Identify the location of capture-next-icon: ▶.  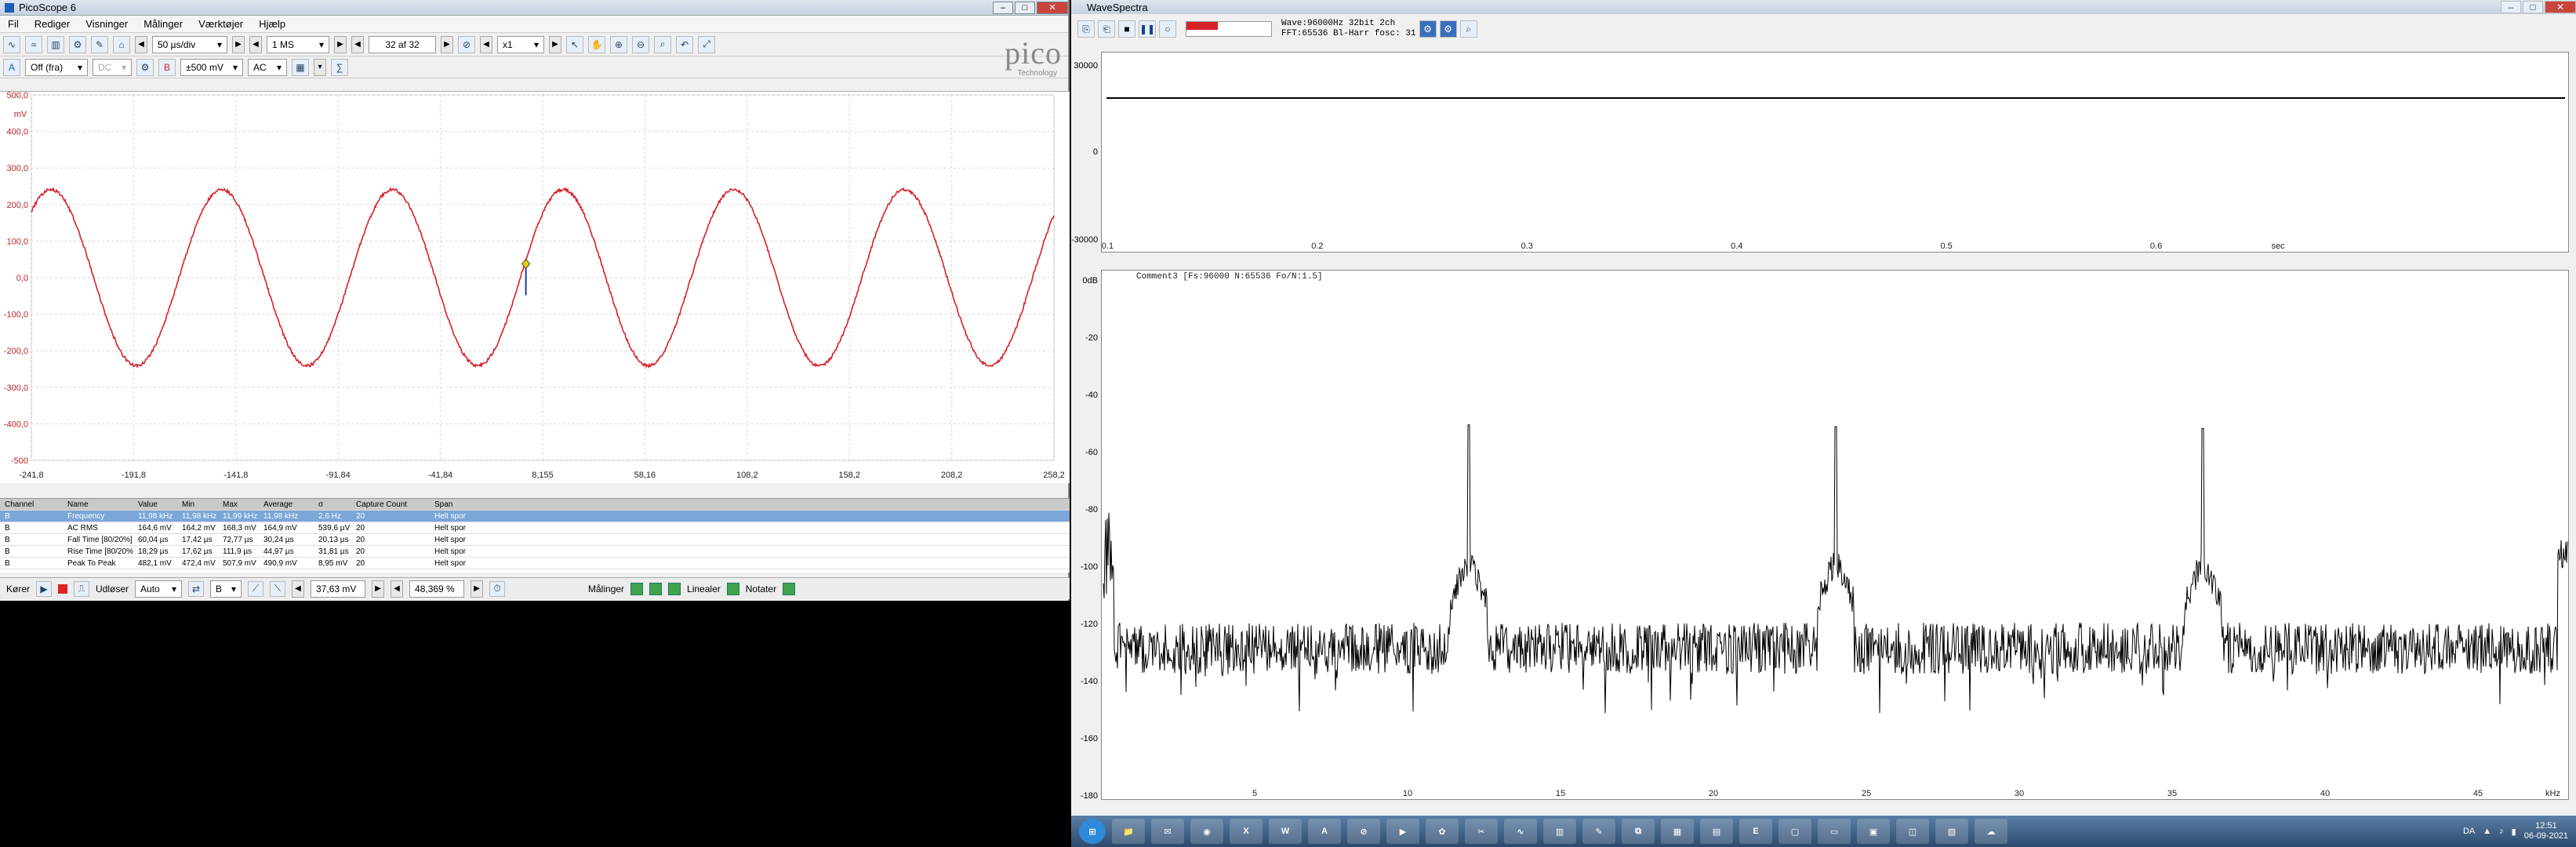
(447, 44).